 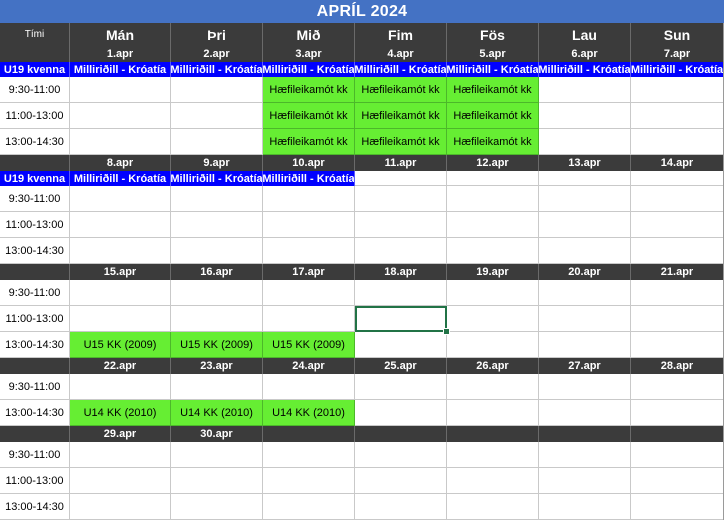 I want to click on date-cell: 10.apr, so click(x=309, y=163).